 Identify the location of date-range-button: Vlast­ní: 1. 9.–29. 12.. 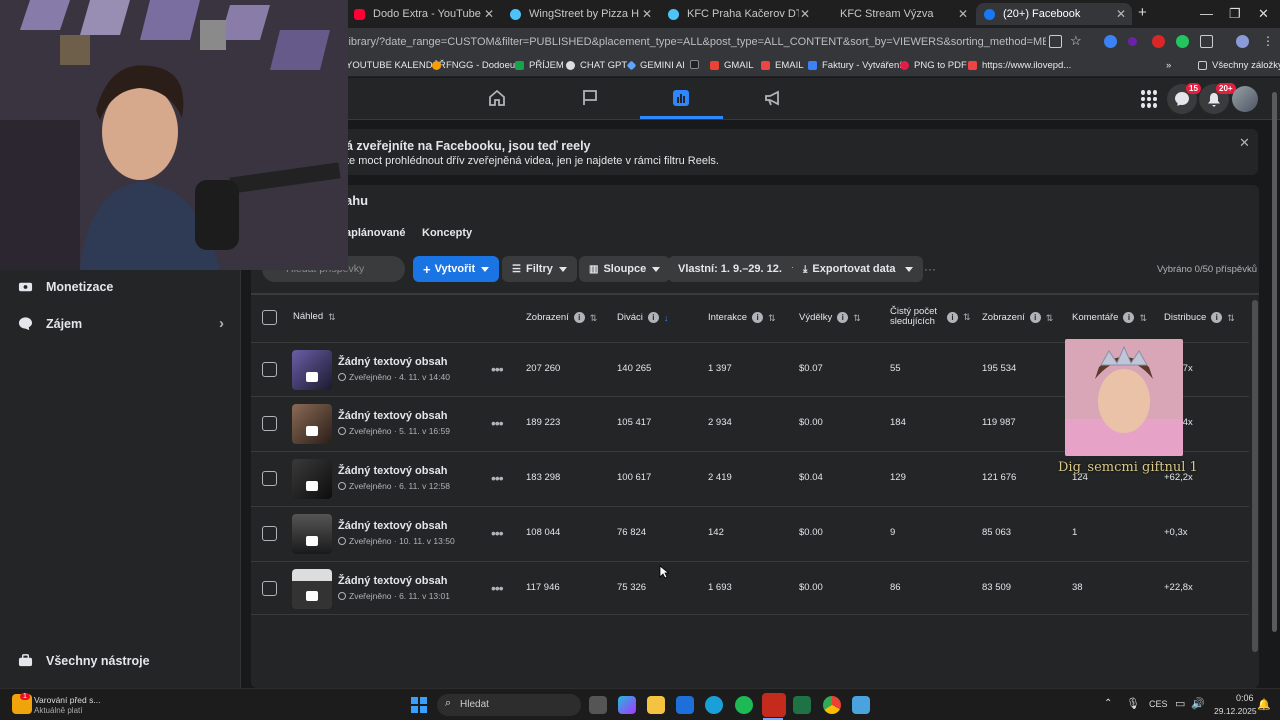
(739, 269).